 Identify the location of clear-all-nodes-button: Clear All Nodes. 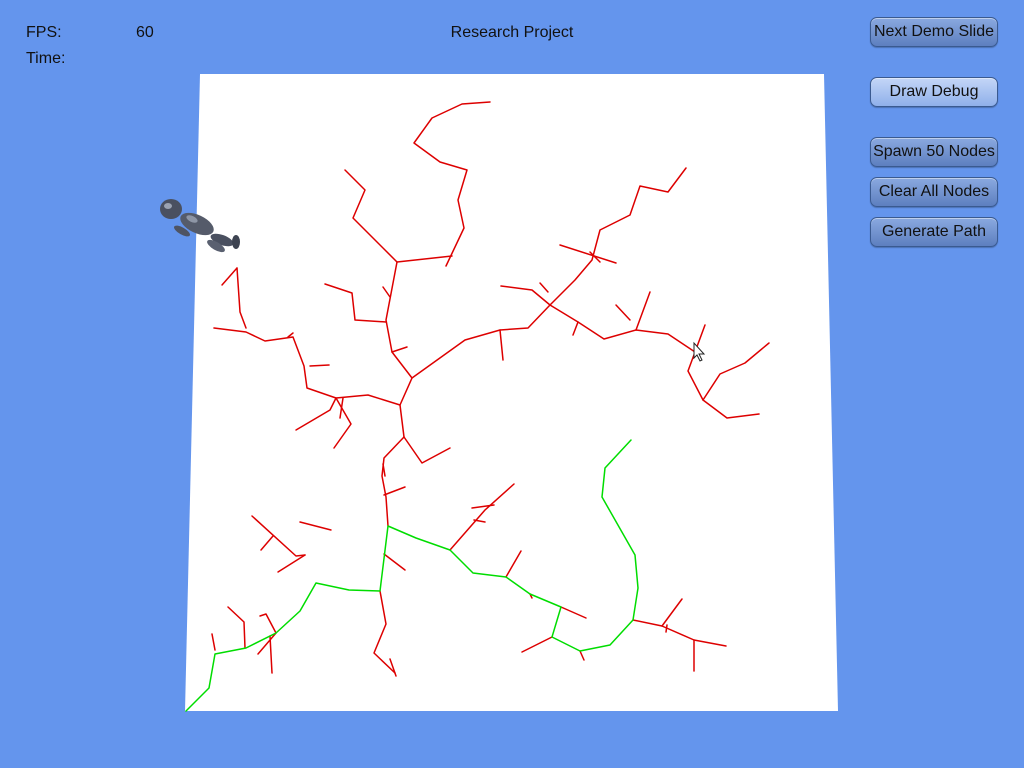
(934, 192).